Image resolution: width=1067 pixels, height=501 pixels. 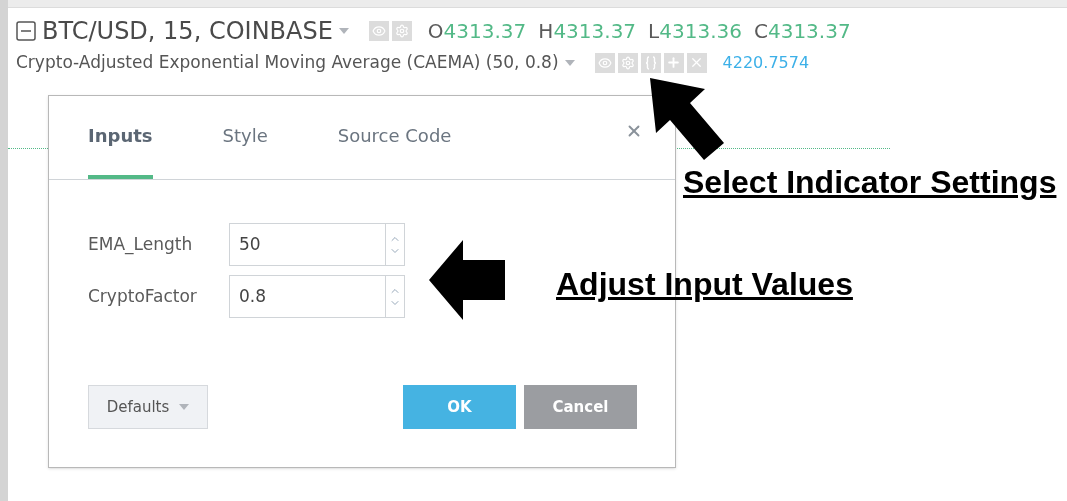 What do you see at coordinates (120, 150) in the screenshot?
I see `dialog-tab: Inputs` at bounding box center [120, 150].